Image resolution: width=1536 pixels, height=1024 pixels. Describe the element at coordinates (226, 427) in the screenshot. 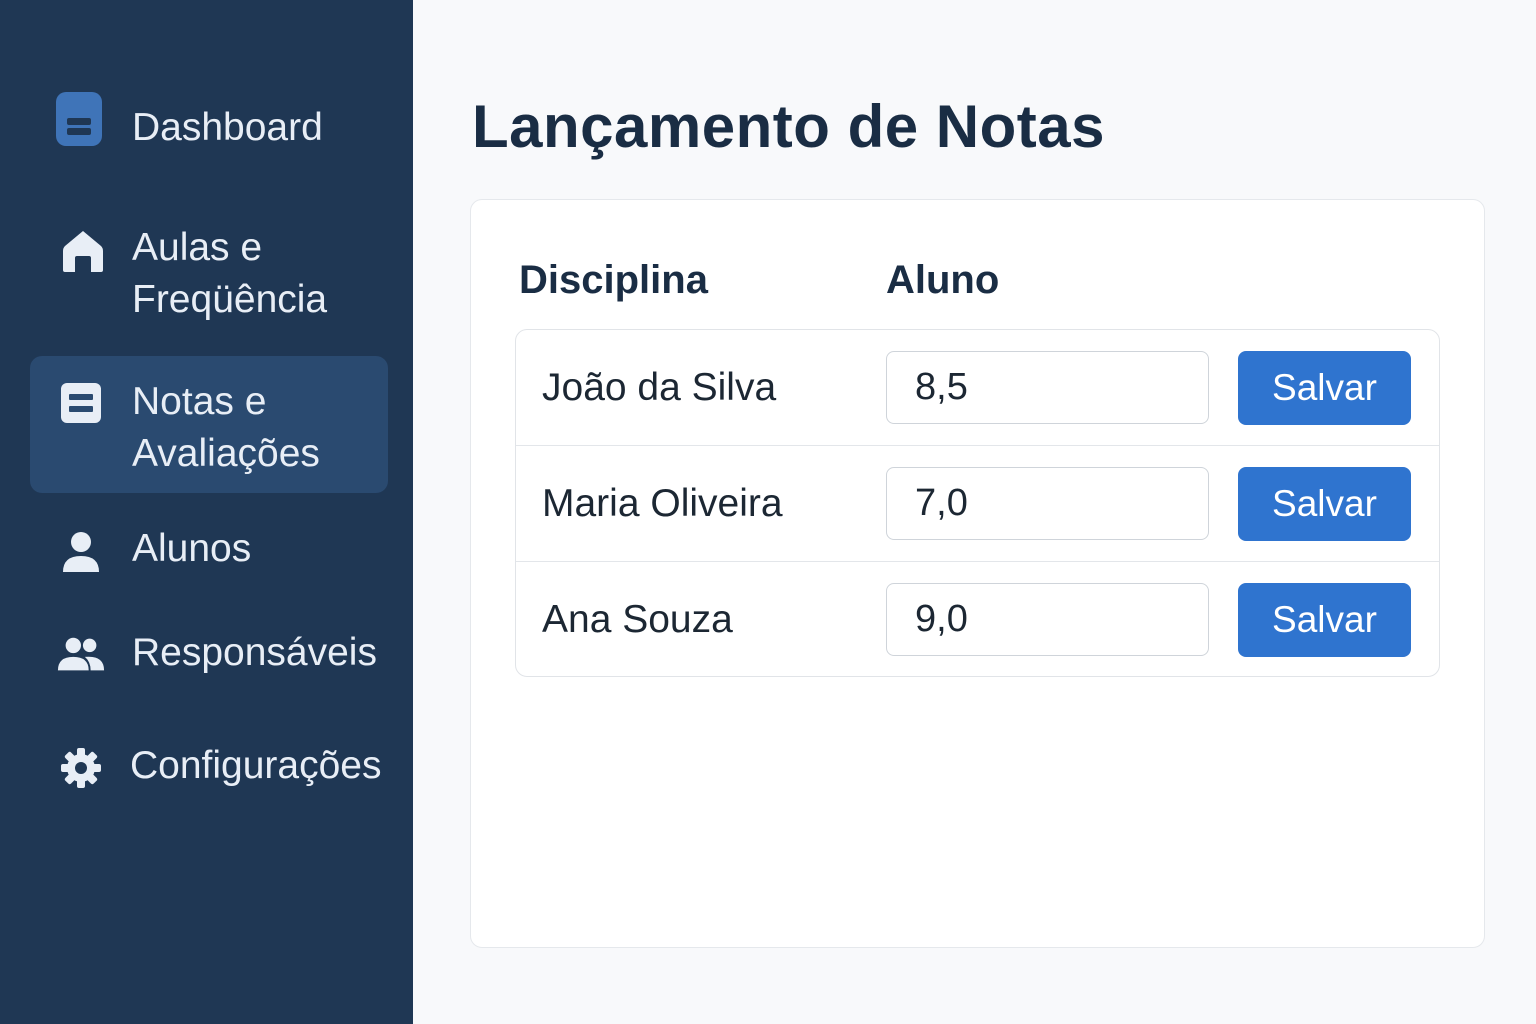

I see `sidebar-item-label: Notas e Avaliações` at that location.